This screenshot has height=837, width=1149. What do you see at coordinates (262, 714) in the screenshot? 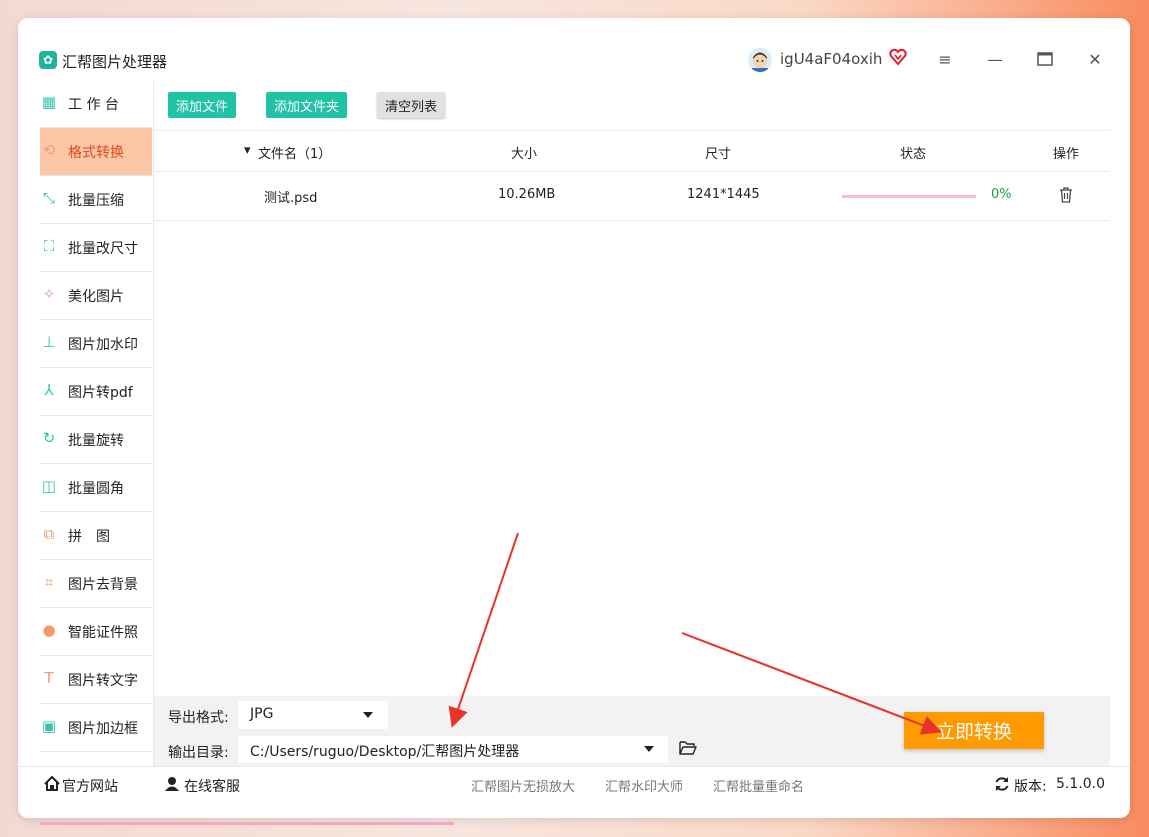
I see `format-value: JPG` at bounding box center [262, 714].